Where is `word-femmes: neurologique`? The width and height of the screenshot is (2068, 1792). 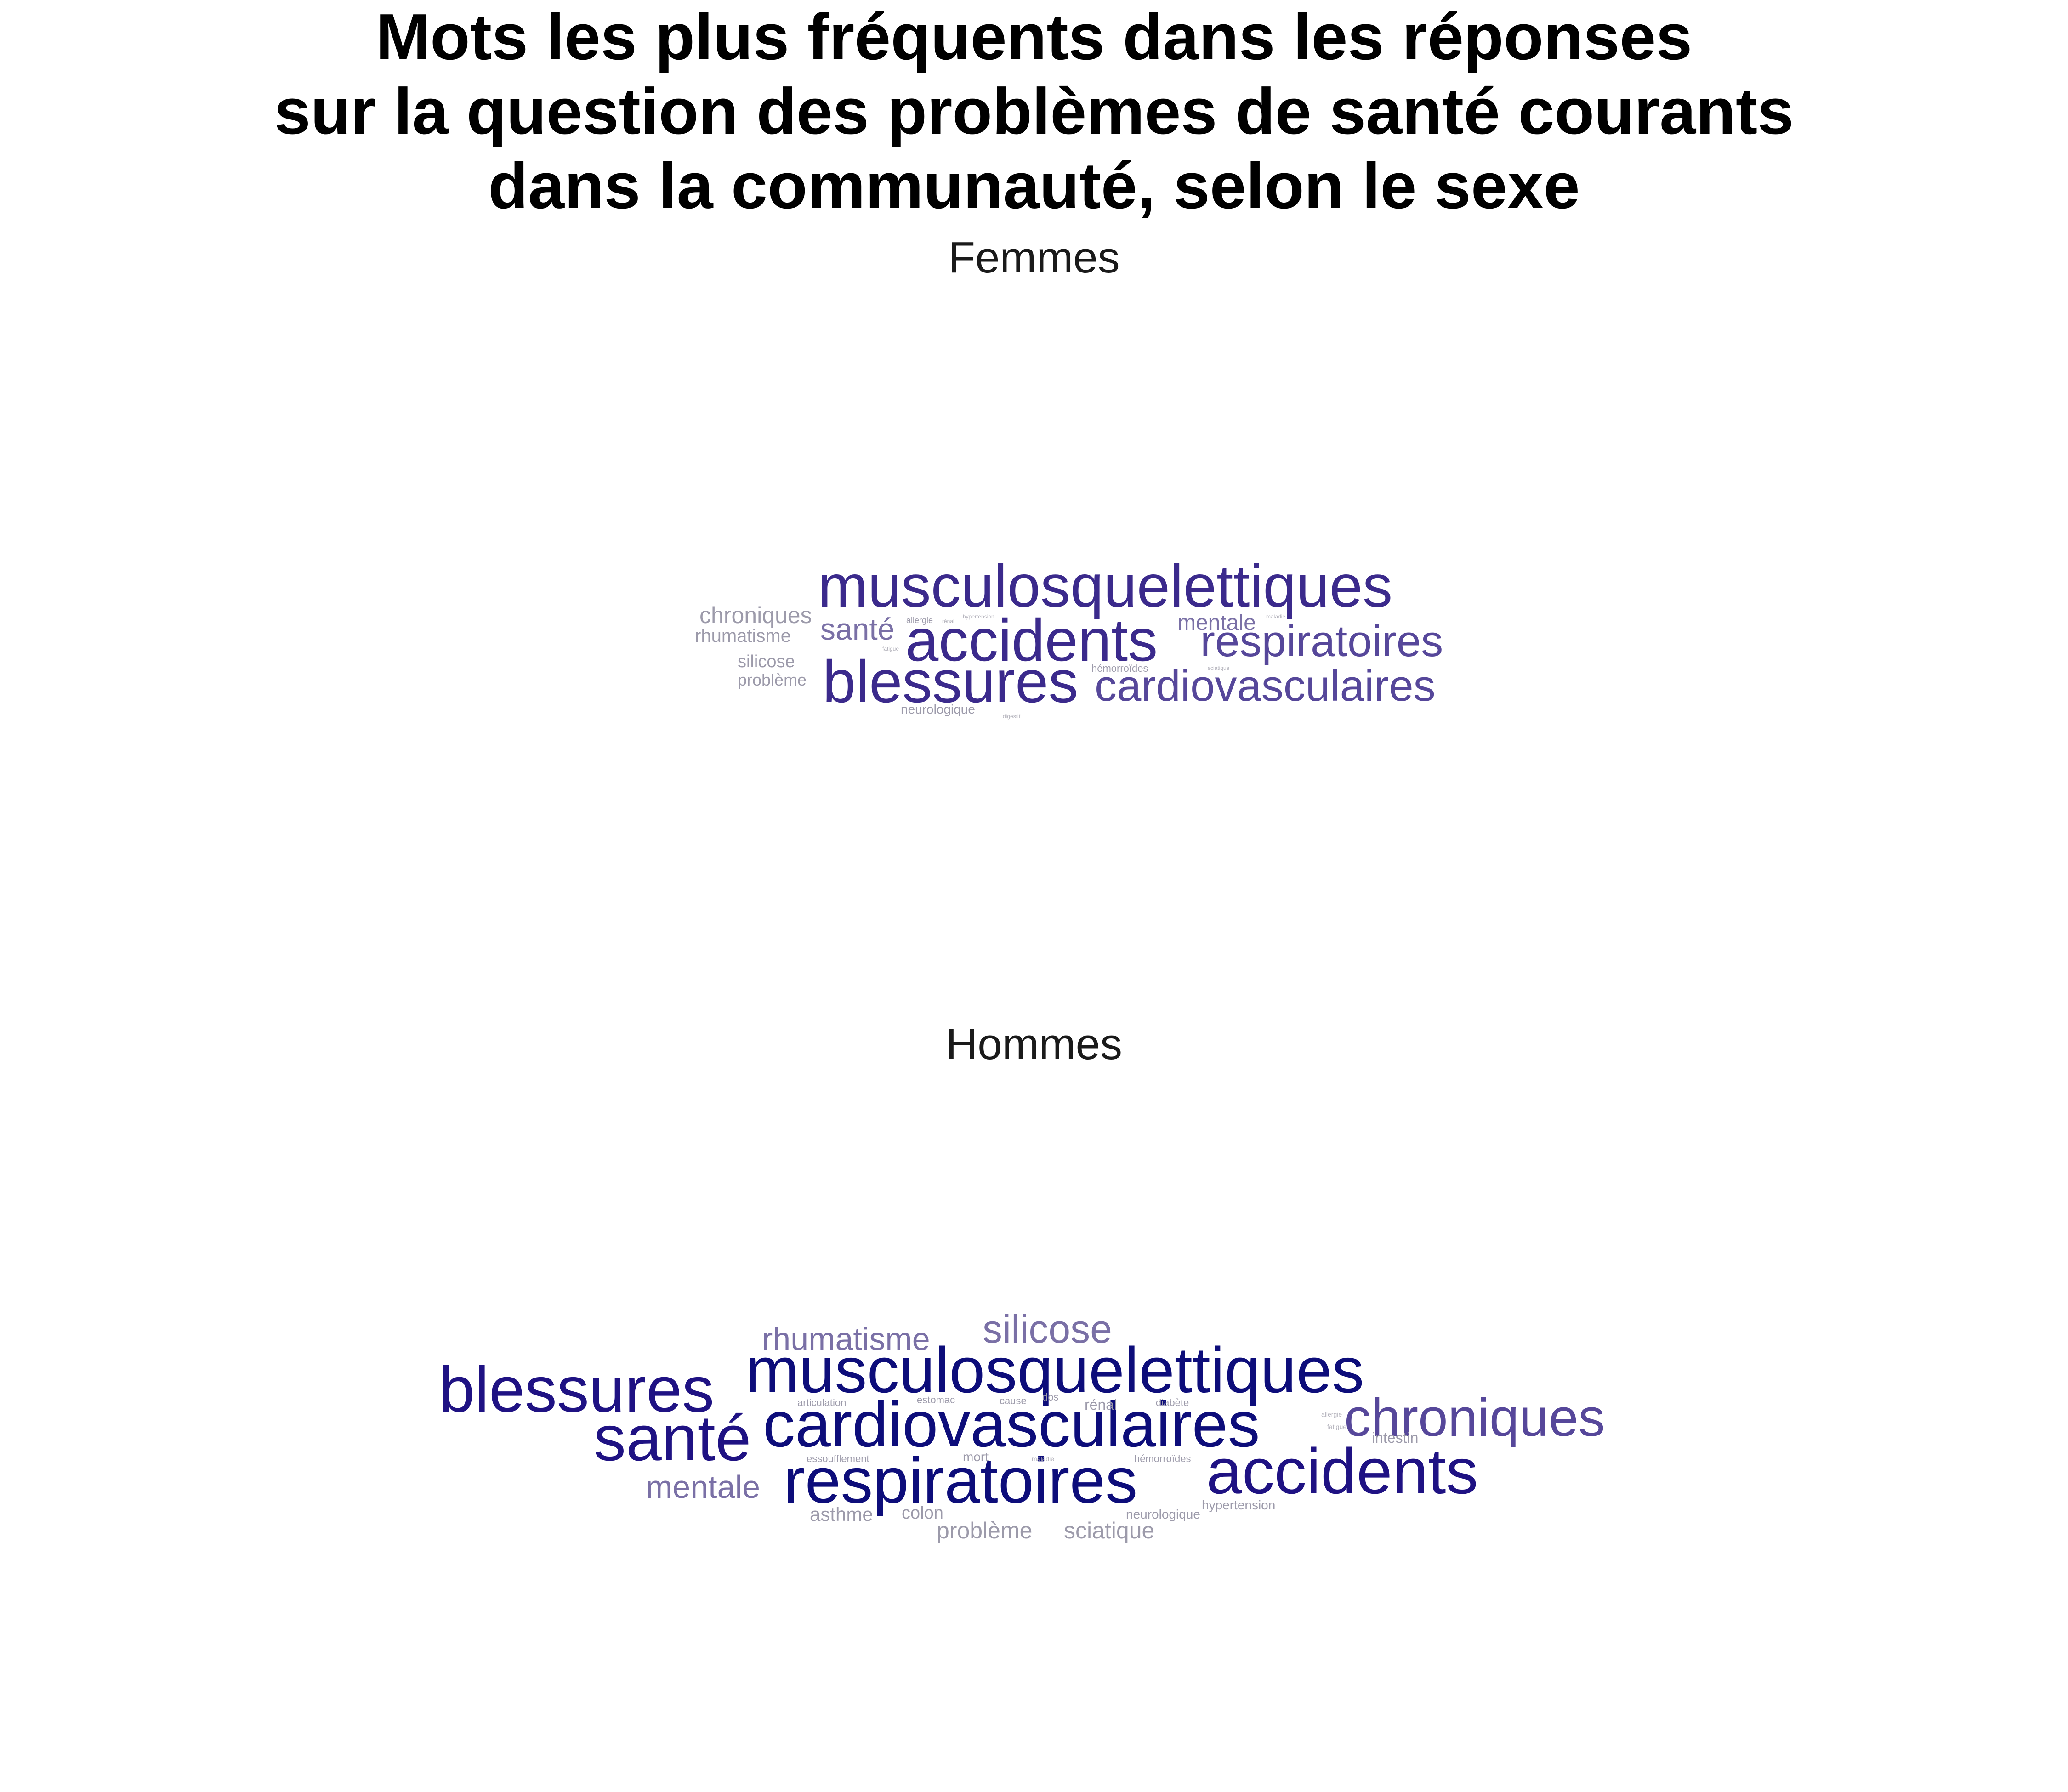 word-femmes: neurologique is located at coordinates (938, 709).